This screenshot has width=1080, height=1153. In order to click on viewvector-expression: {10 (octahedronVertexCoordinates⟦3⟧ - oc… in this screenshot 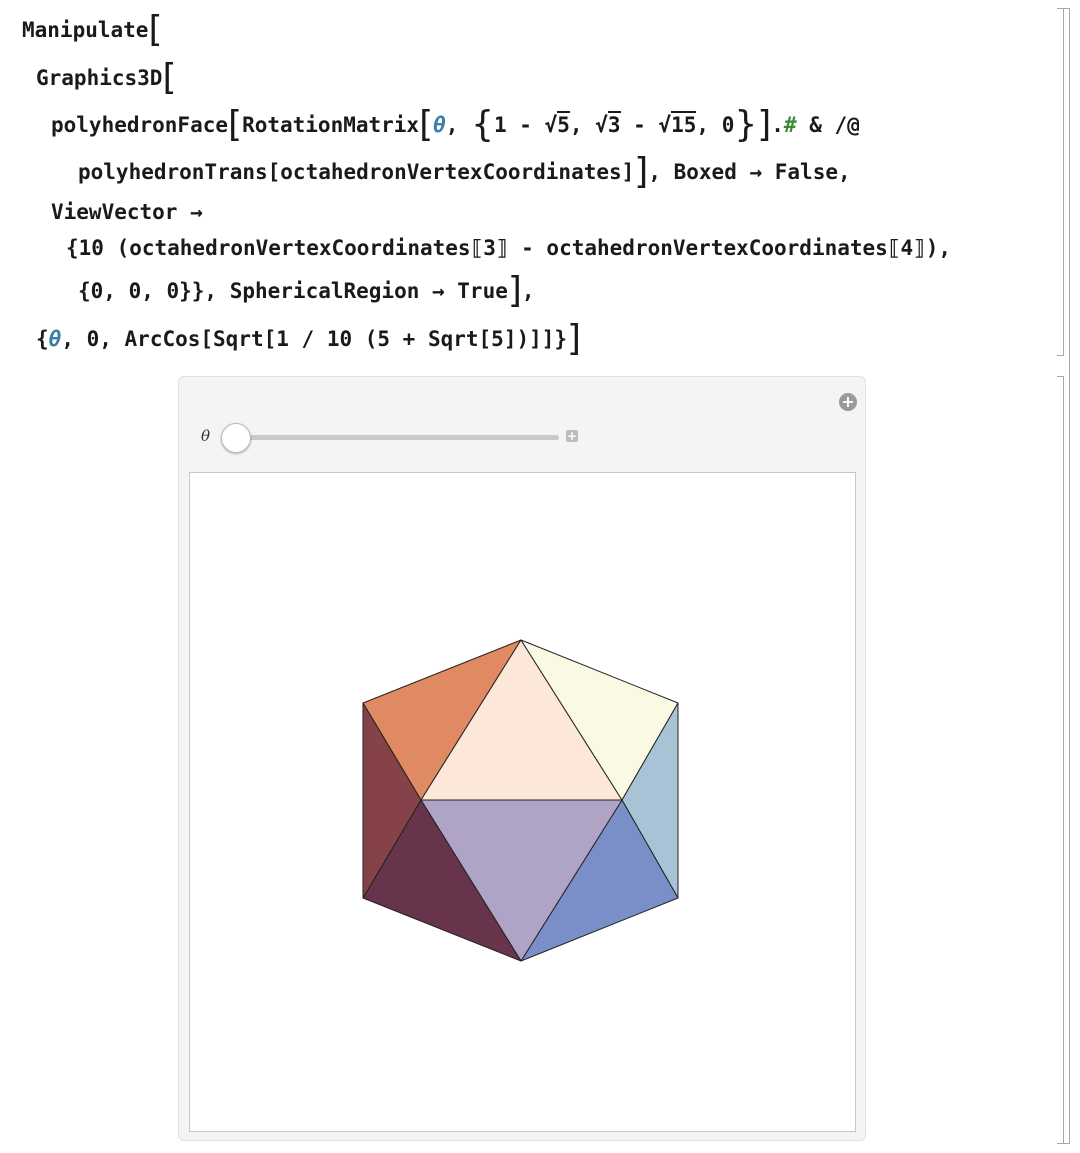, I will do `click(509, 248)`.